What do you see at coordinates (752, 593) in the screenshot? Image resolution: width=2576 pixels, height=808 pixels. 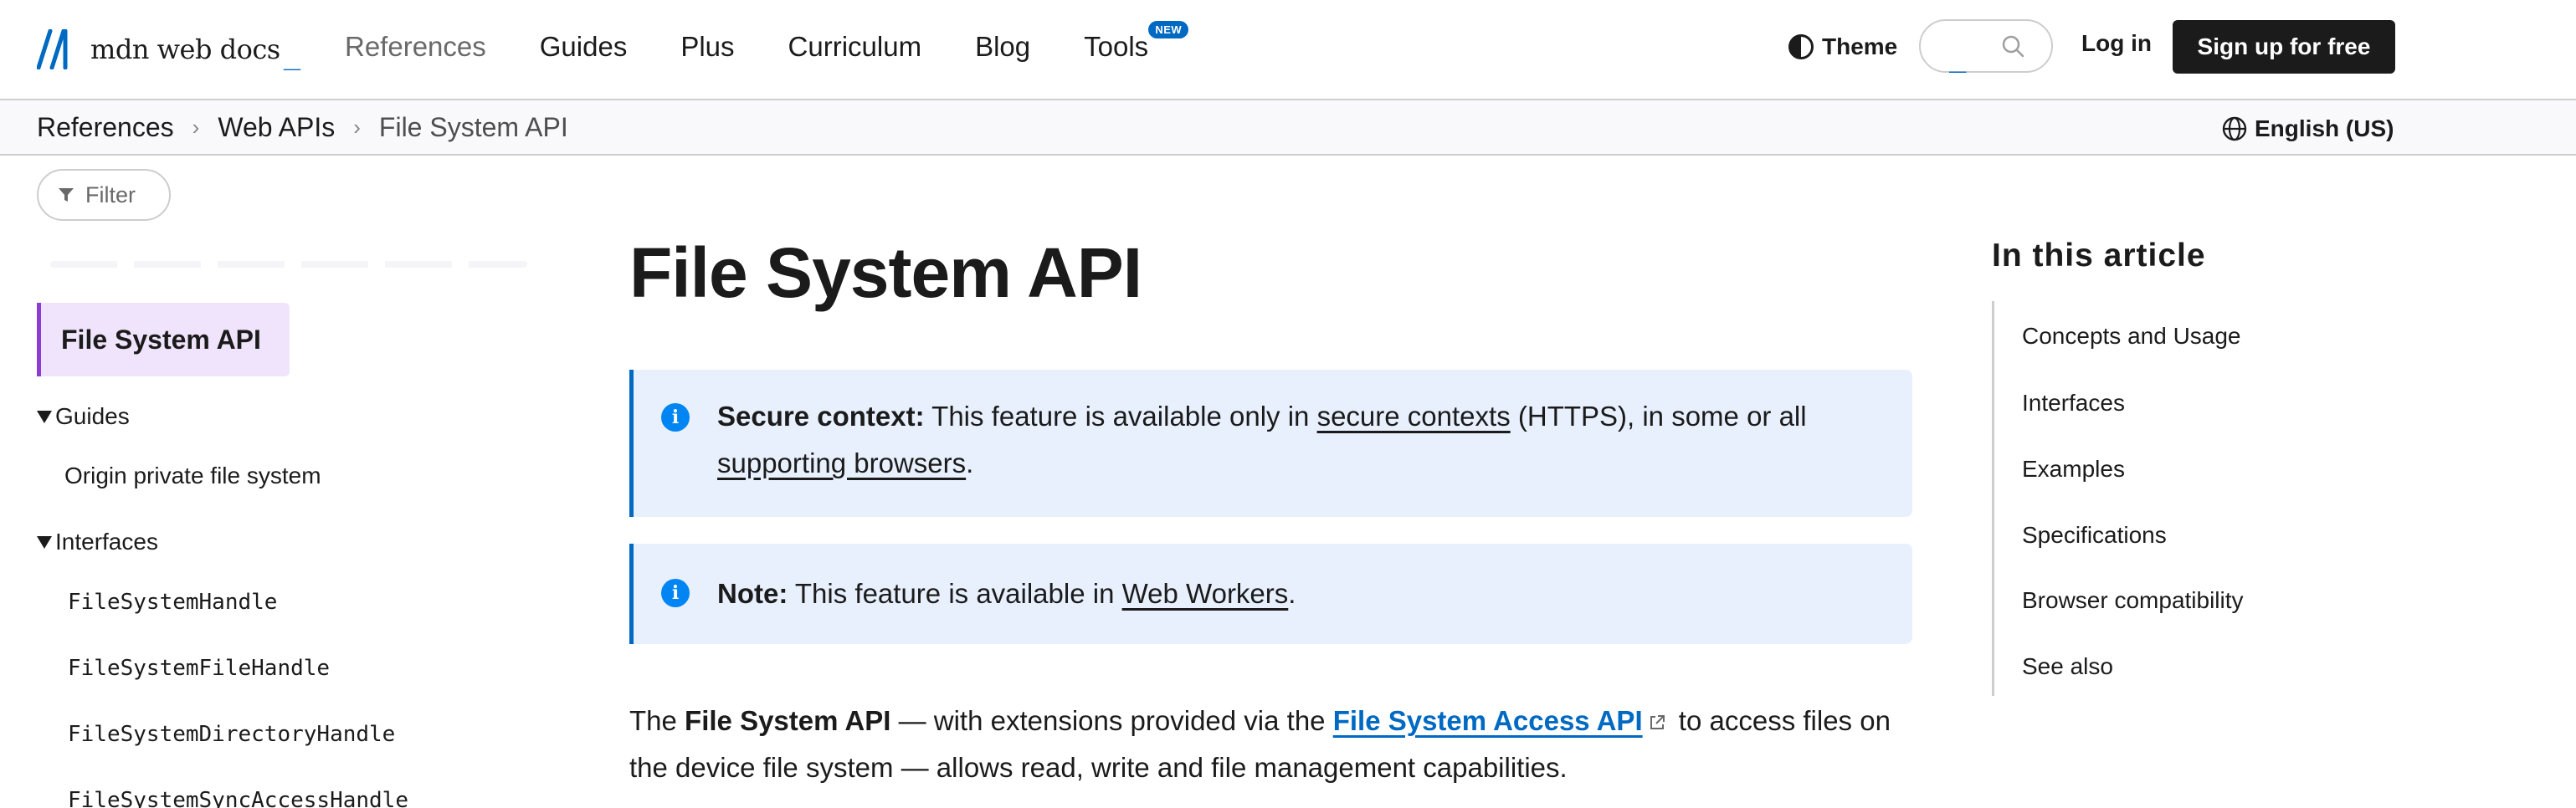 I see `notice-label: Note:` at bounding box center [752, 593].